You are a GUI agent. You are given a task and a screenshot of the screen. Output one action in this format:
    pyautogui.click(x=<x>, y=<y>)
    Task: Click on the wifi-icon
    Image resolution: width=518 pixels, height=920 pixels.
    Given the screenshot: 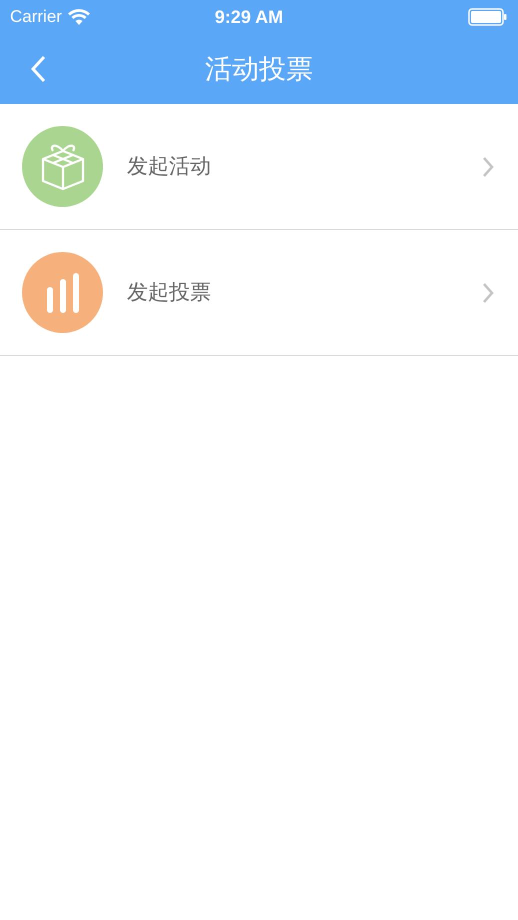 What is the action you would take?
    pyautogui.click(x=79, y=17)
    